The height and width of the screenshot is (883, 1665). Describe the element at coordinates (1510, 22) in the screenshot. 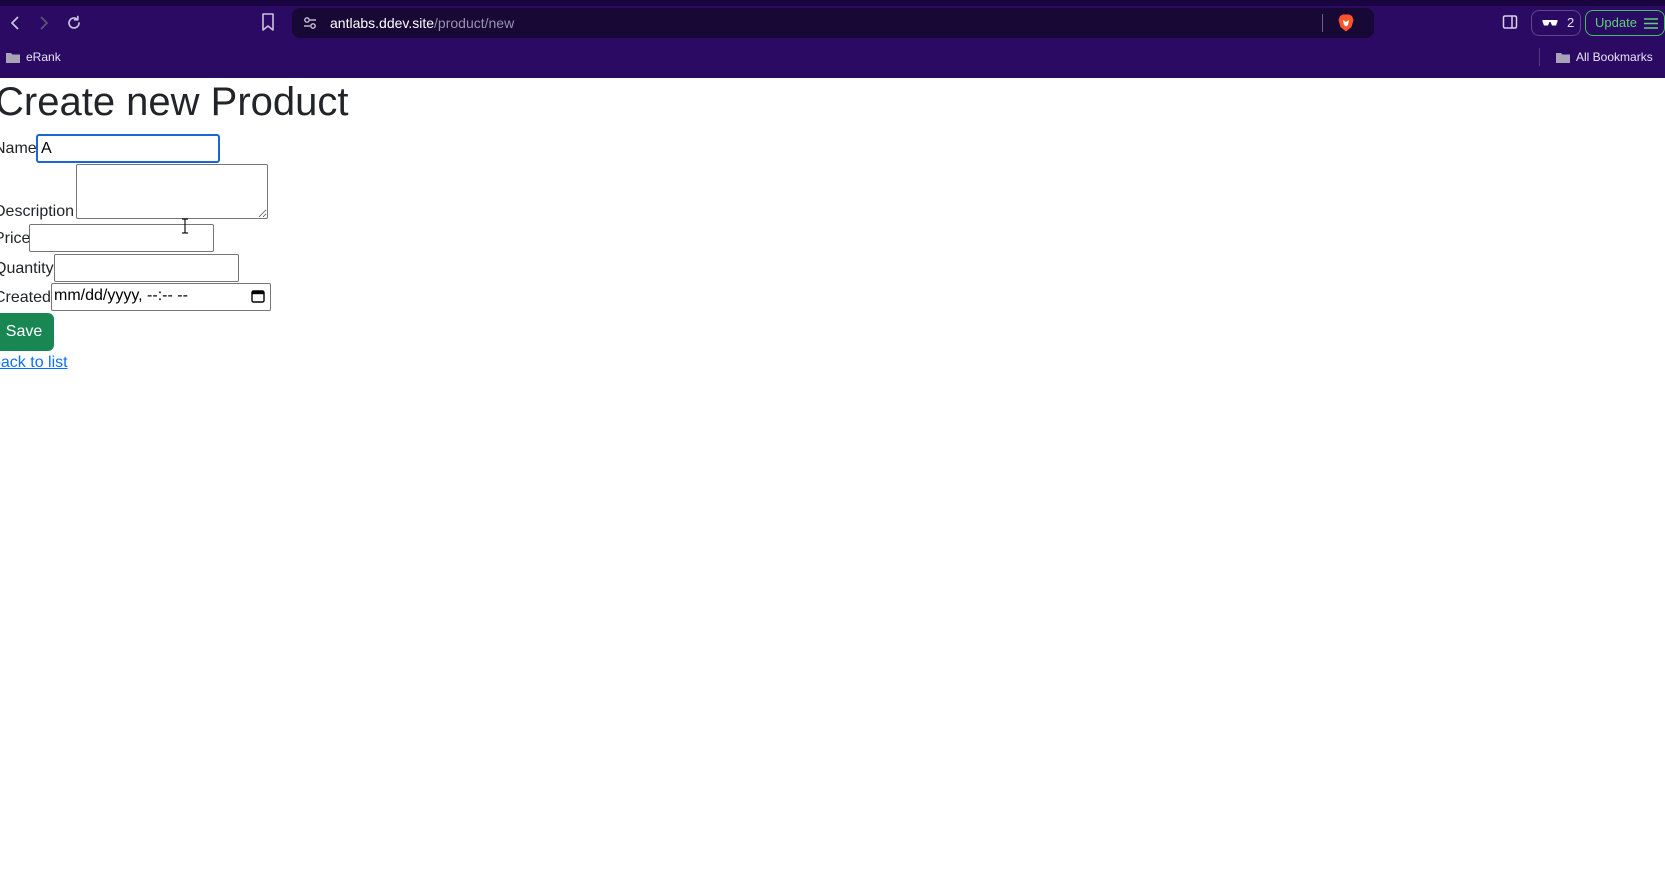

I see `sidebar-icon` at that location.